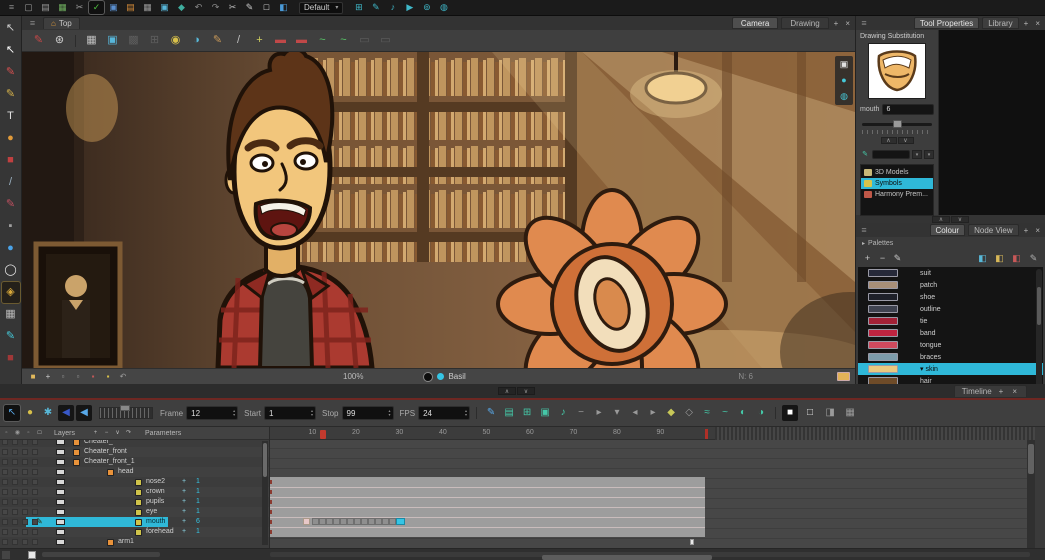 The height and width of the screenshot is (560, 1045). Describe the element at coordinates (810, 413) in the screenshot. I see `frame-all-button: □` at that location.